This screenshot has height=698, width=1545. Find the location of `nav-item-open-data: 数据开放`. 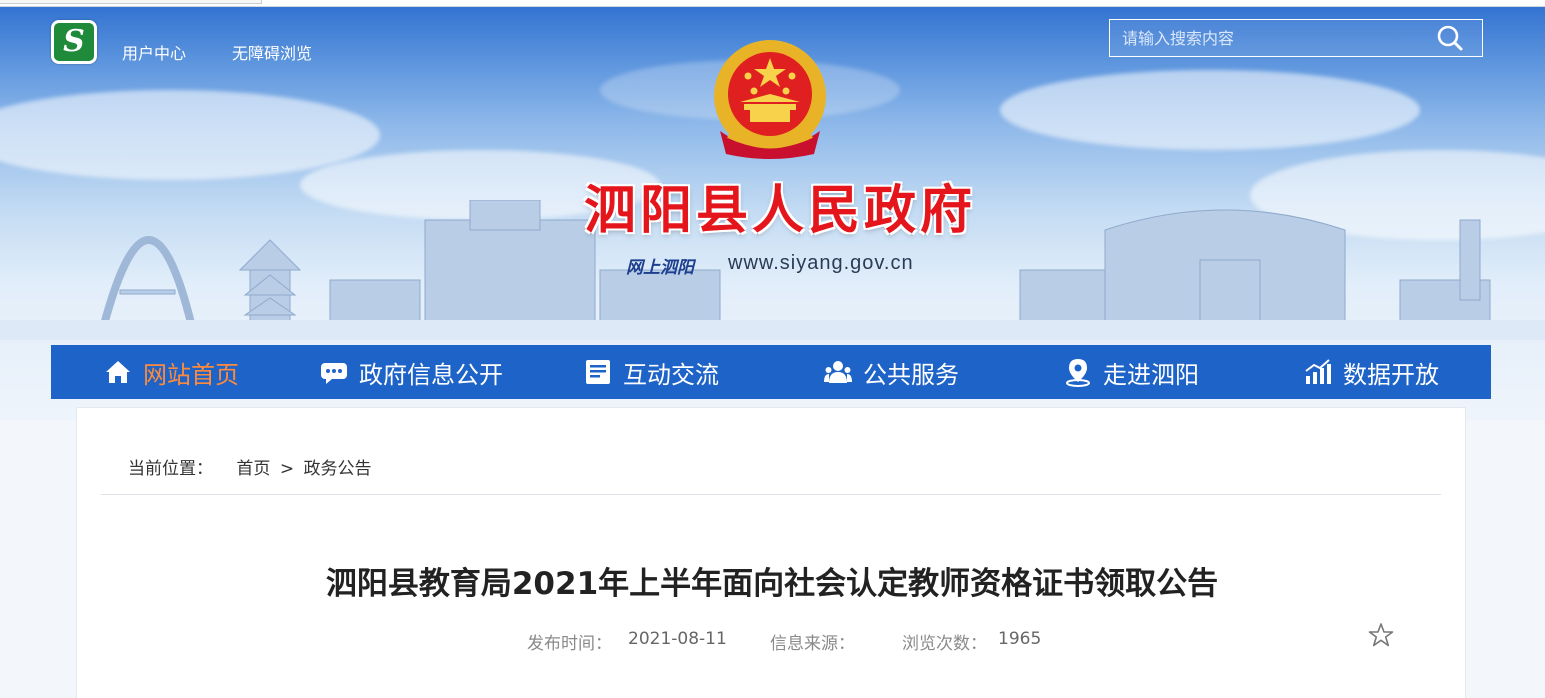

nav-item-open-data: 数据开放 is located at coordinates (1371, 372).